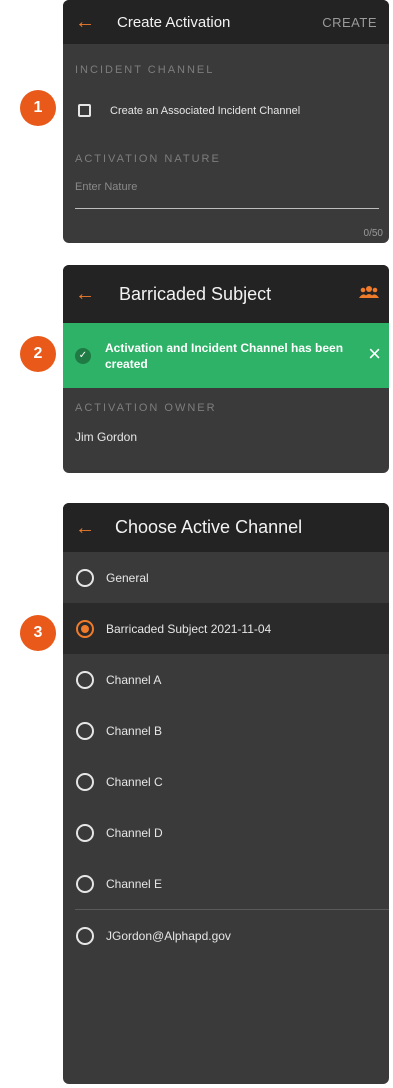  Describe the element at coordinates (369, 292) in the screenshot. I see `group-icon` at that location.